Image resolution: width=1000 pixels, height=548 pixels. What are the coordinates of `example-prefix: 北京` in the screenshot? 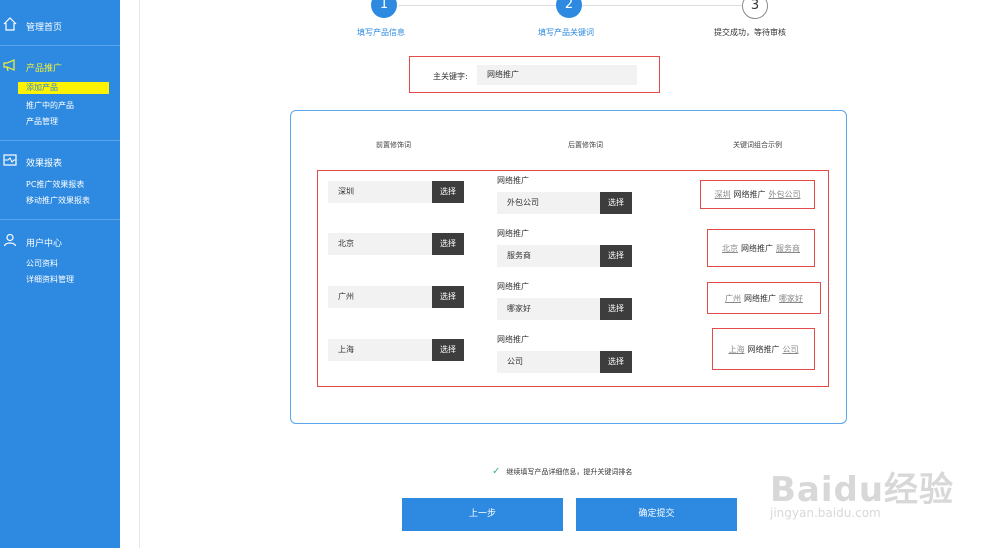 It's located at (730, 248).